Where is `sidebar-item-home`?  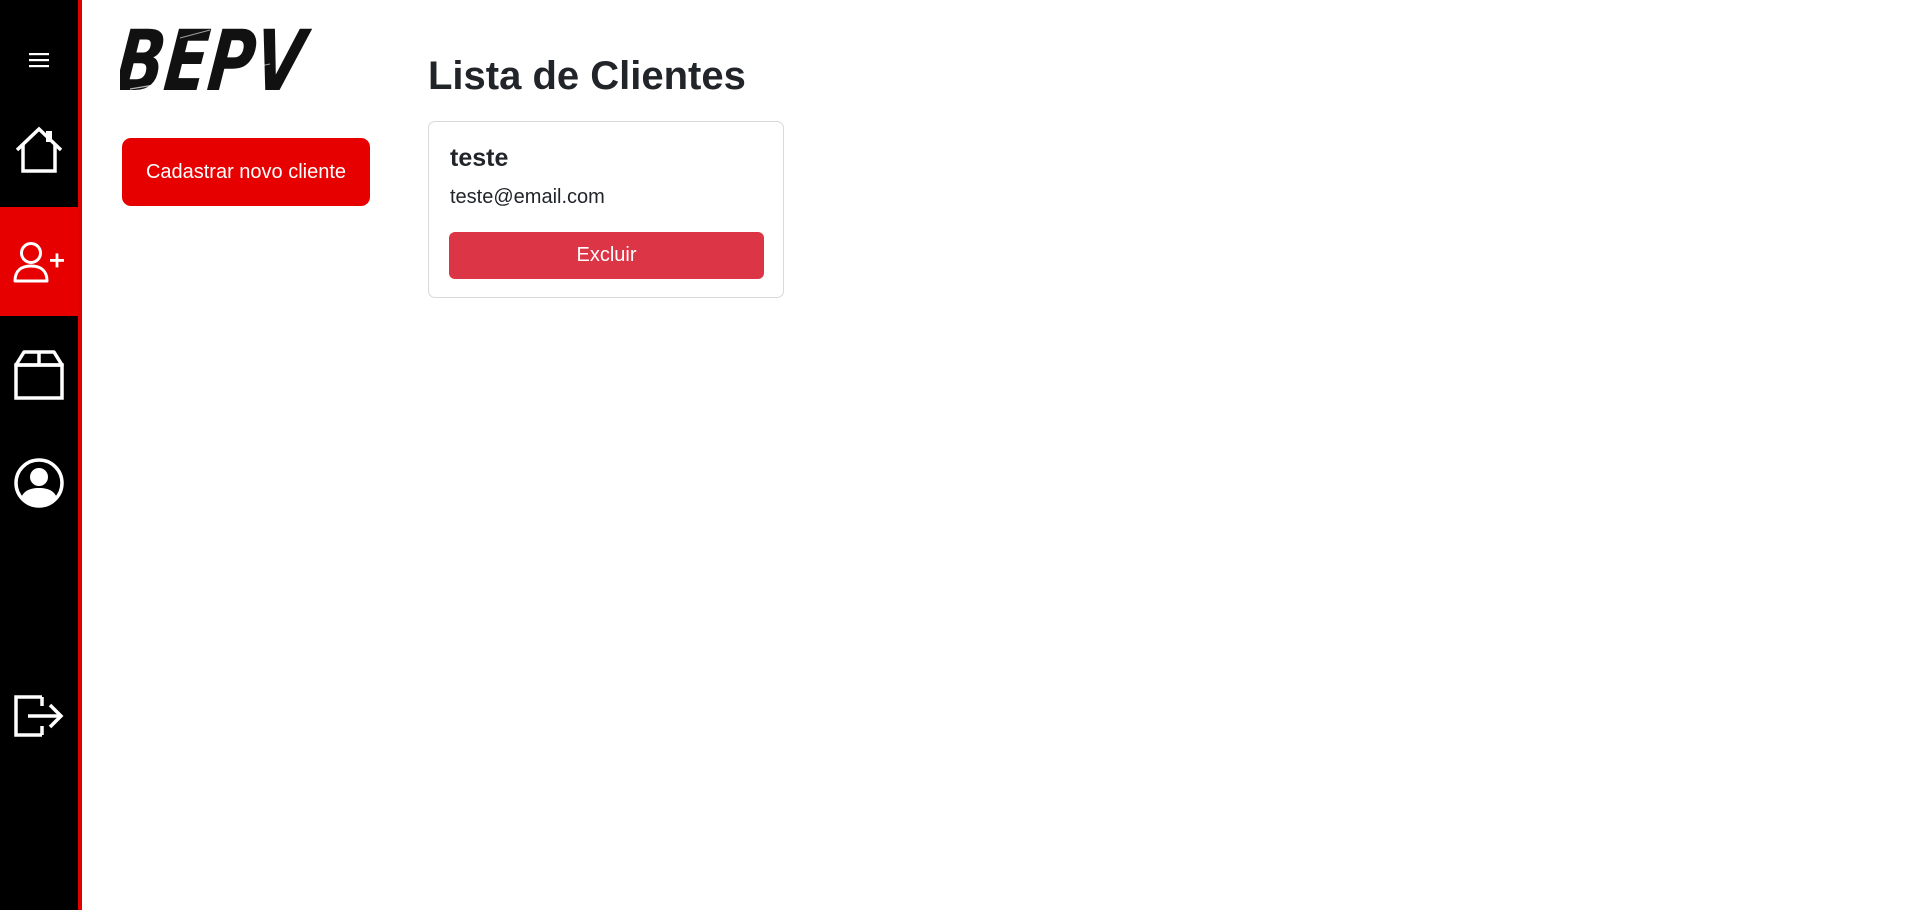 sidebar-item-home is located at coordinates (39, 150).